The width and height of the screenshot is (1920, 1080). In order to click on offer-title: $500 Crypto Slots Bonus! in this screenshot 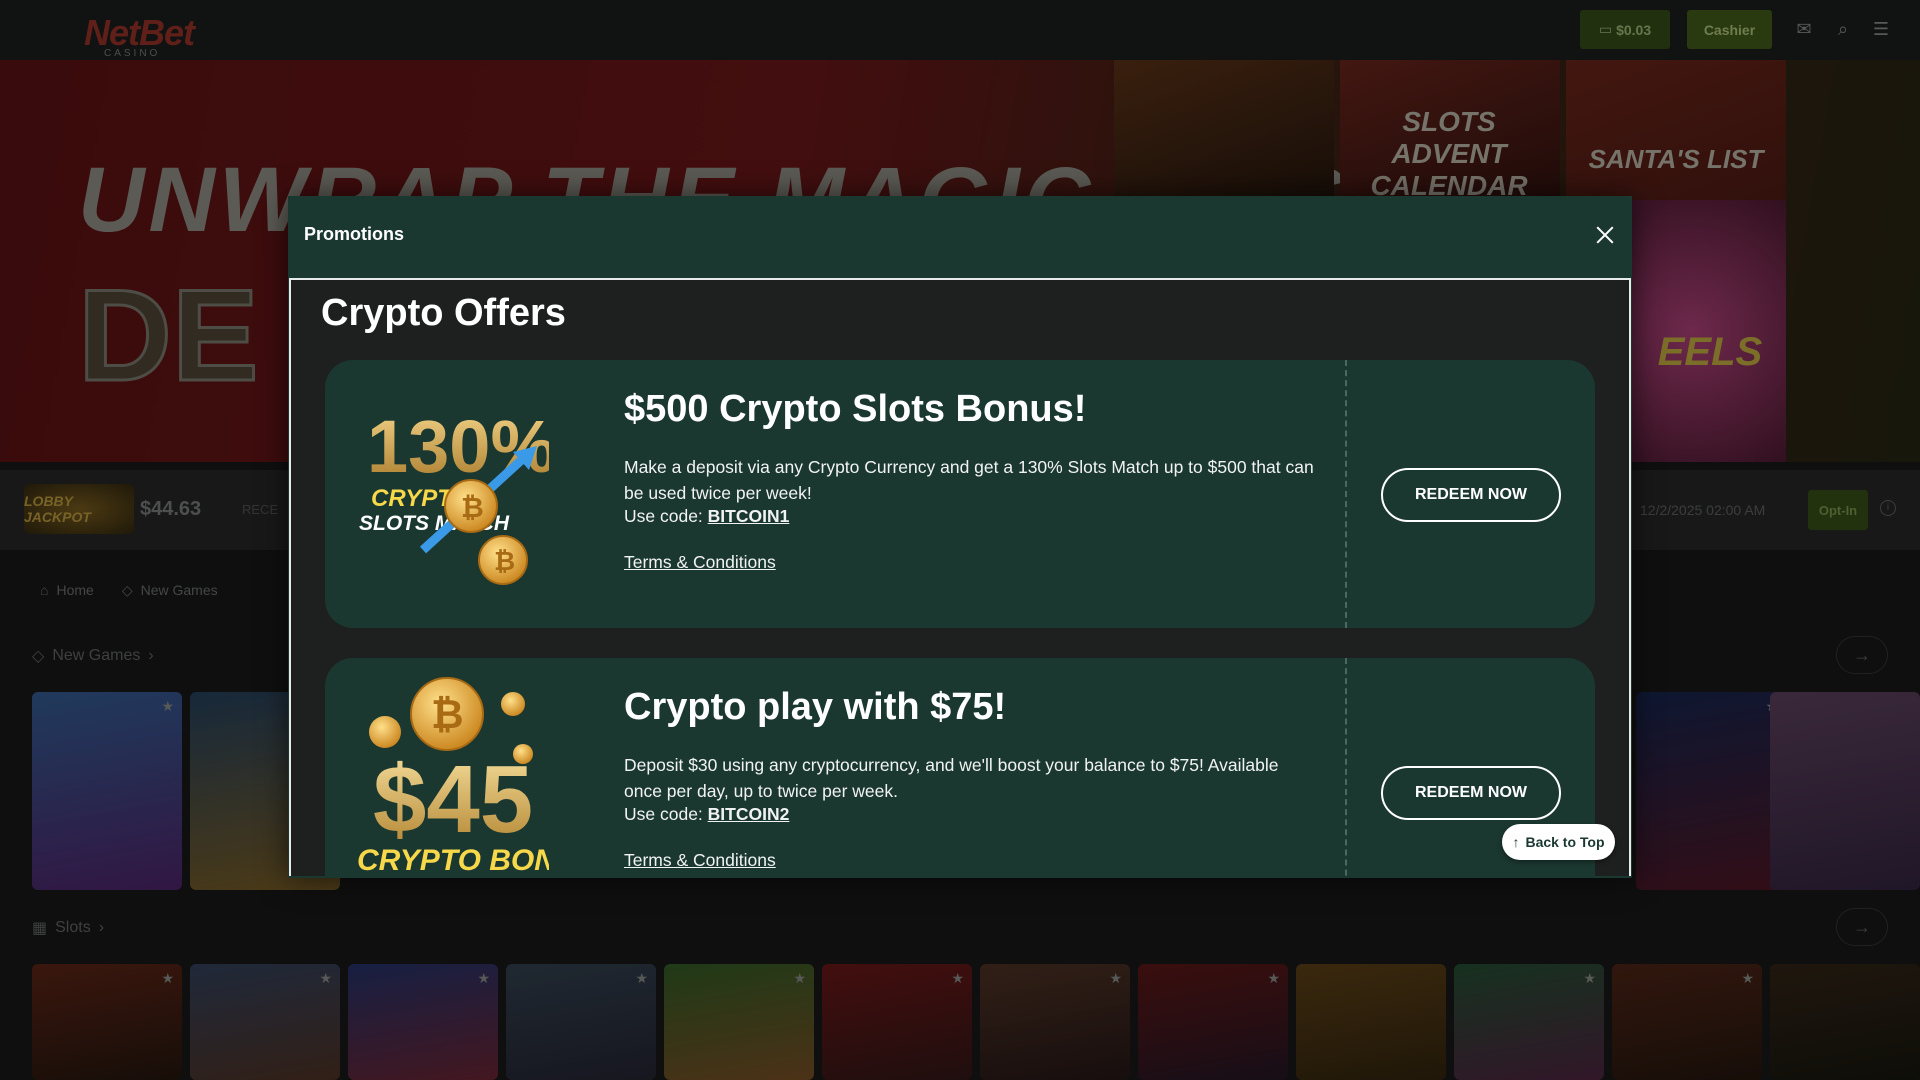, I will do `click(855, 409)`.